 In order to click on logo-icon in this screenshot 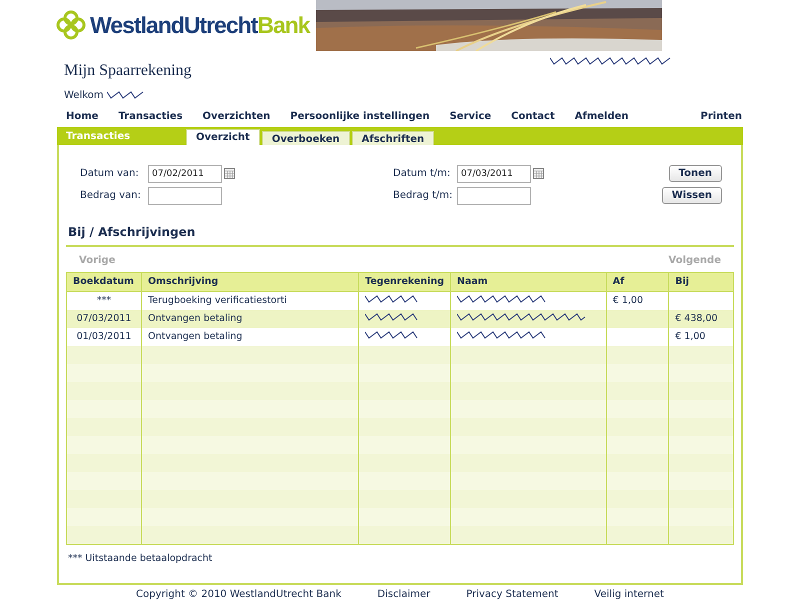, I will do `click(71, 25)`.